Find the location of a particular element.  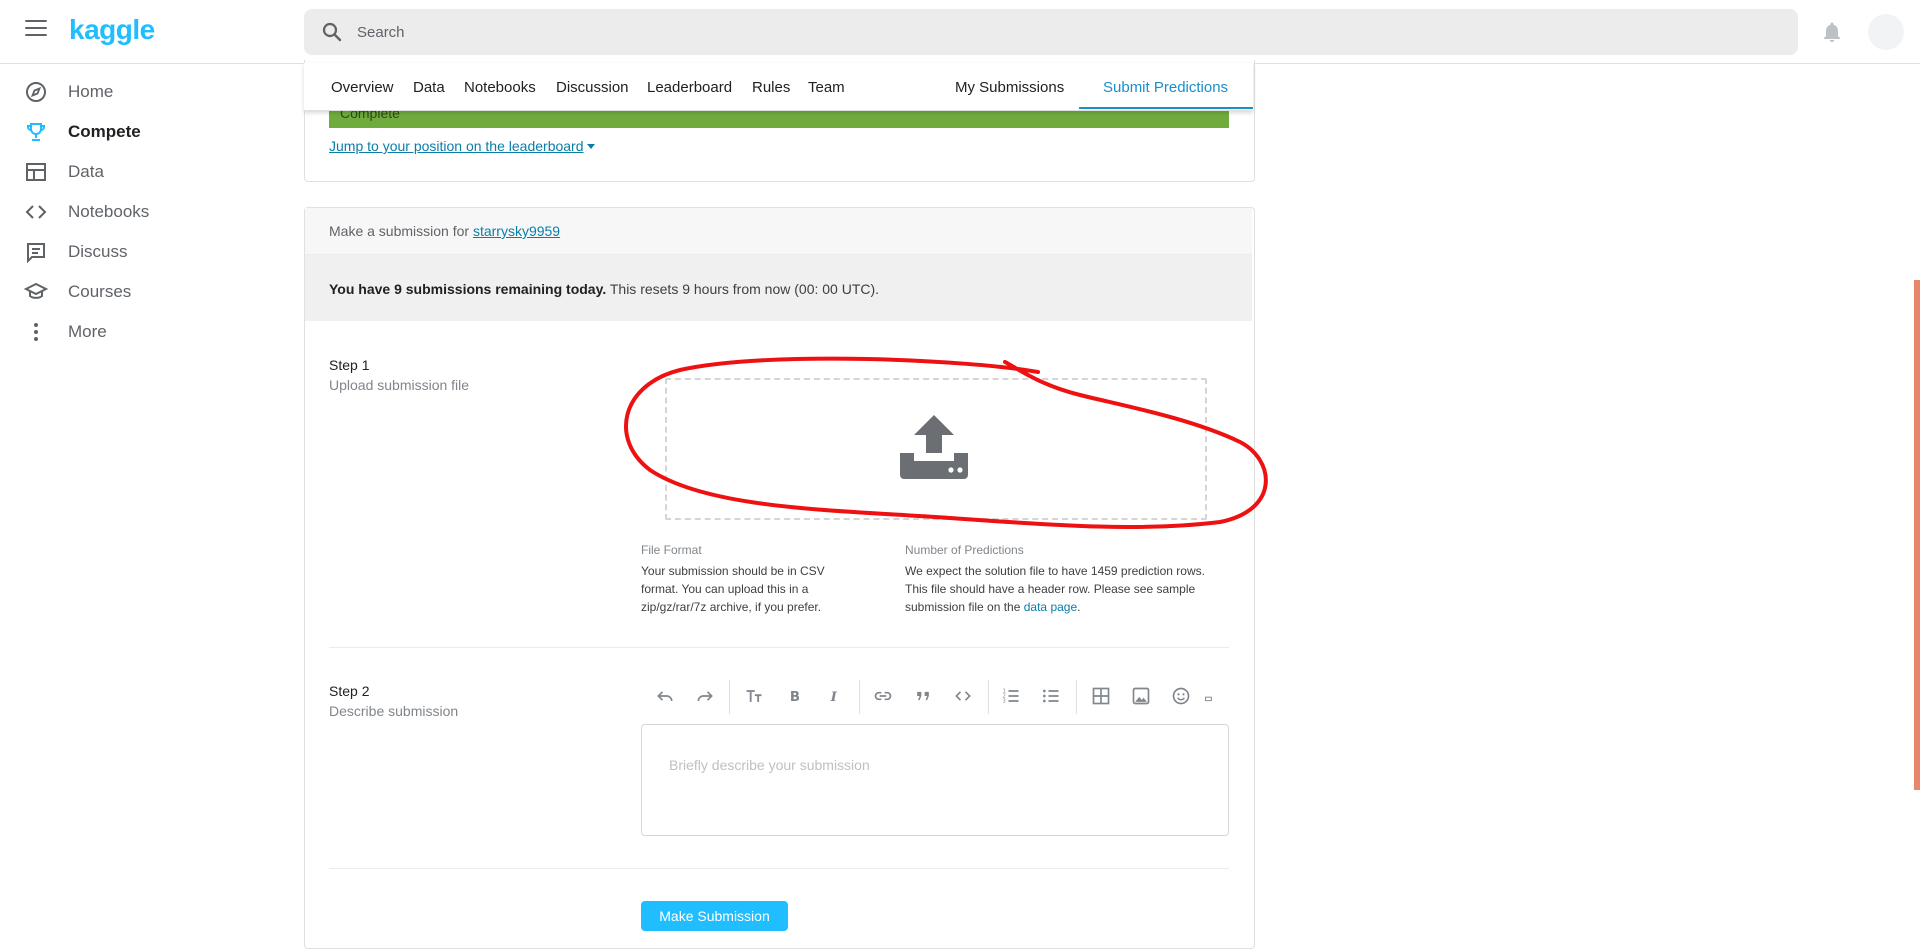

redo-button is located at coordinates (705, 696).